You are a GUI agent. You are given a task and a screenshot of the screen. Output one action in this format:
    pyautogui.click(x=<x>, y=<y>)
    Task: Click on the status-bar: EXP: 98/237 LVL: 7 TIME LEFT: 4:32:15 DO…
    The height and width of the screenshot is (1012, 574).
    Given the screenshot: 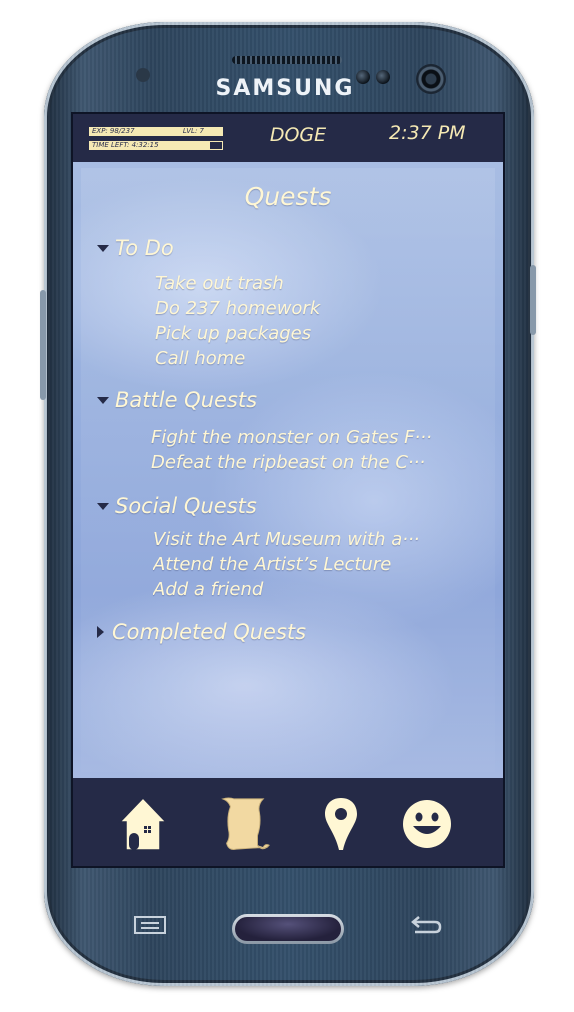 What is the action you would take?
    pyautogui.click(x=288, y=138)
    